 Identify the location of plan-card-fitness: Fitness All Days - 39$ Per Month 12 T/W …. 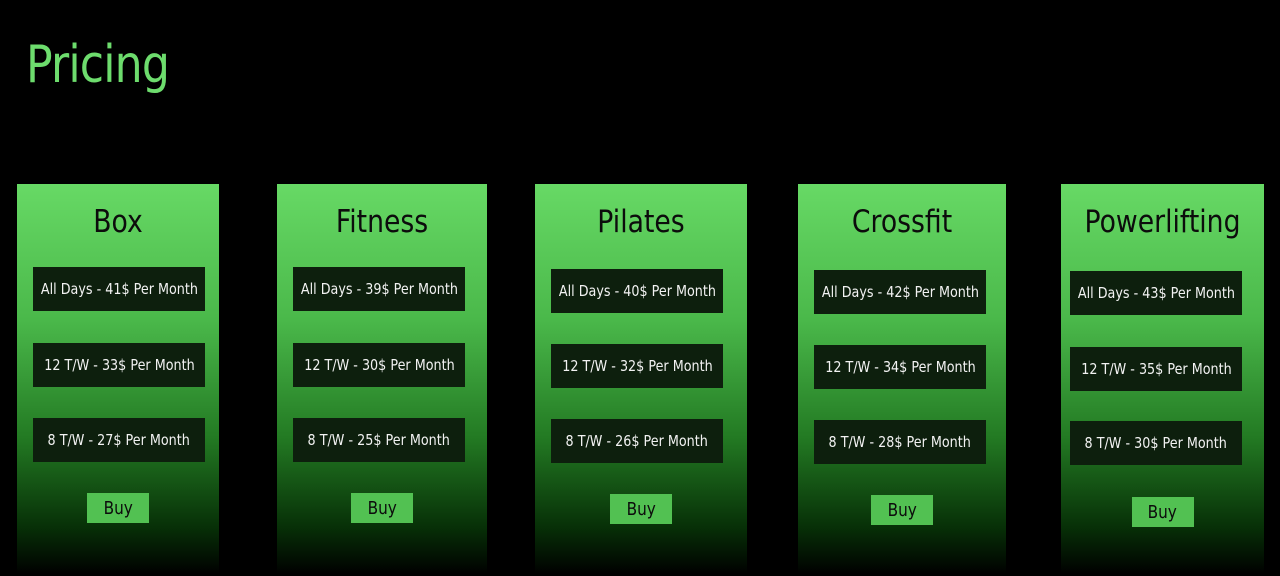
(382, 379).